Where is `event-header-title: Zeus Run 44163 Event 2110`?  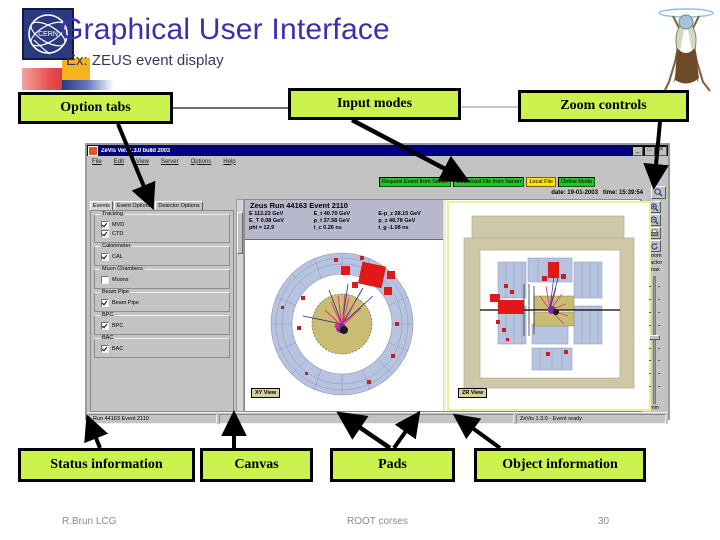
event-header-title: Zeus Run 44163 Event 2110 is located at coordinates (299, 205).